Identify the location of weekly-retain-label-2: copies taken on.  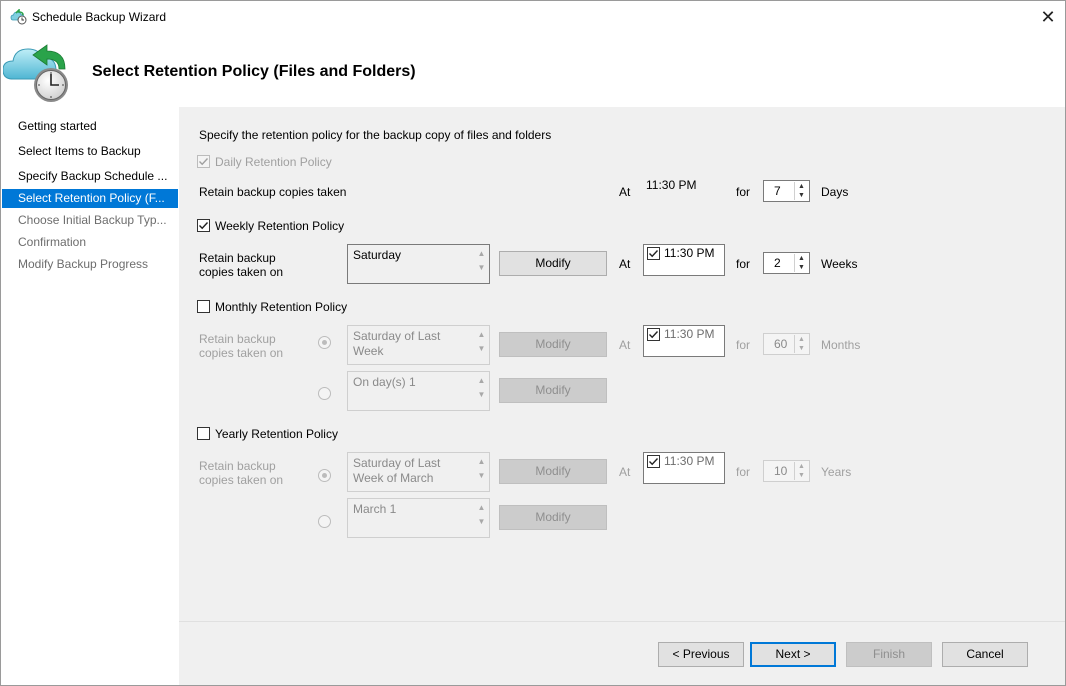
(241, 272).